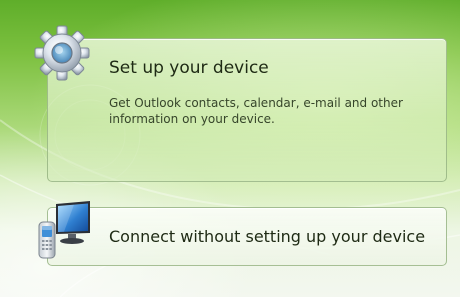 This screenshot has height=297, width=460. I want to click on gear-icon, so click(62, 53).